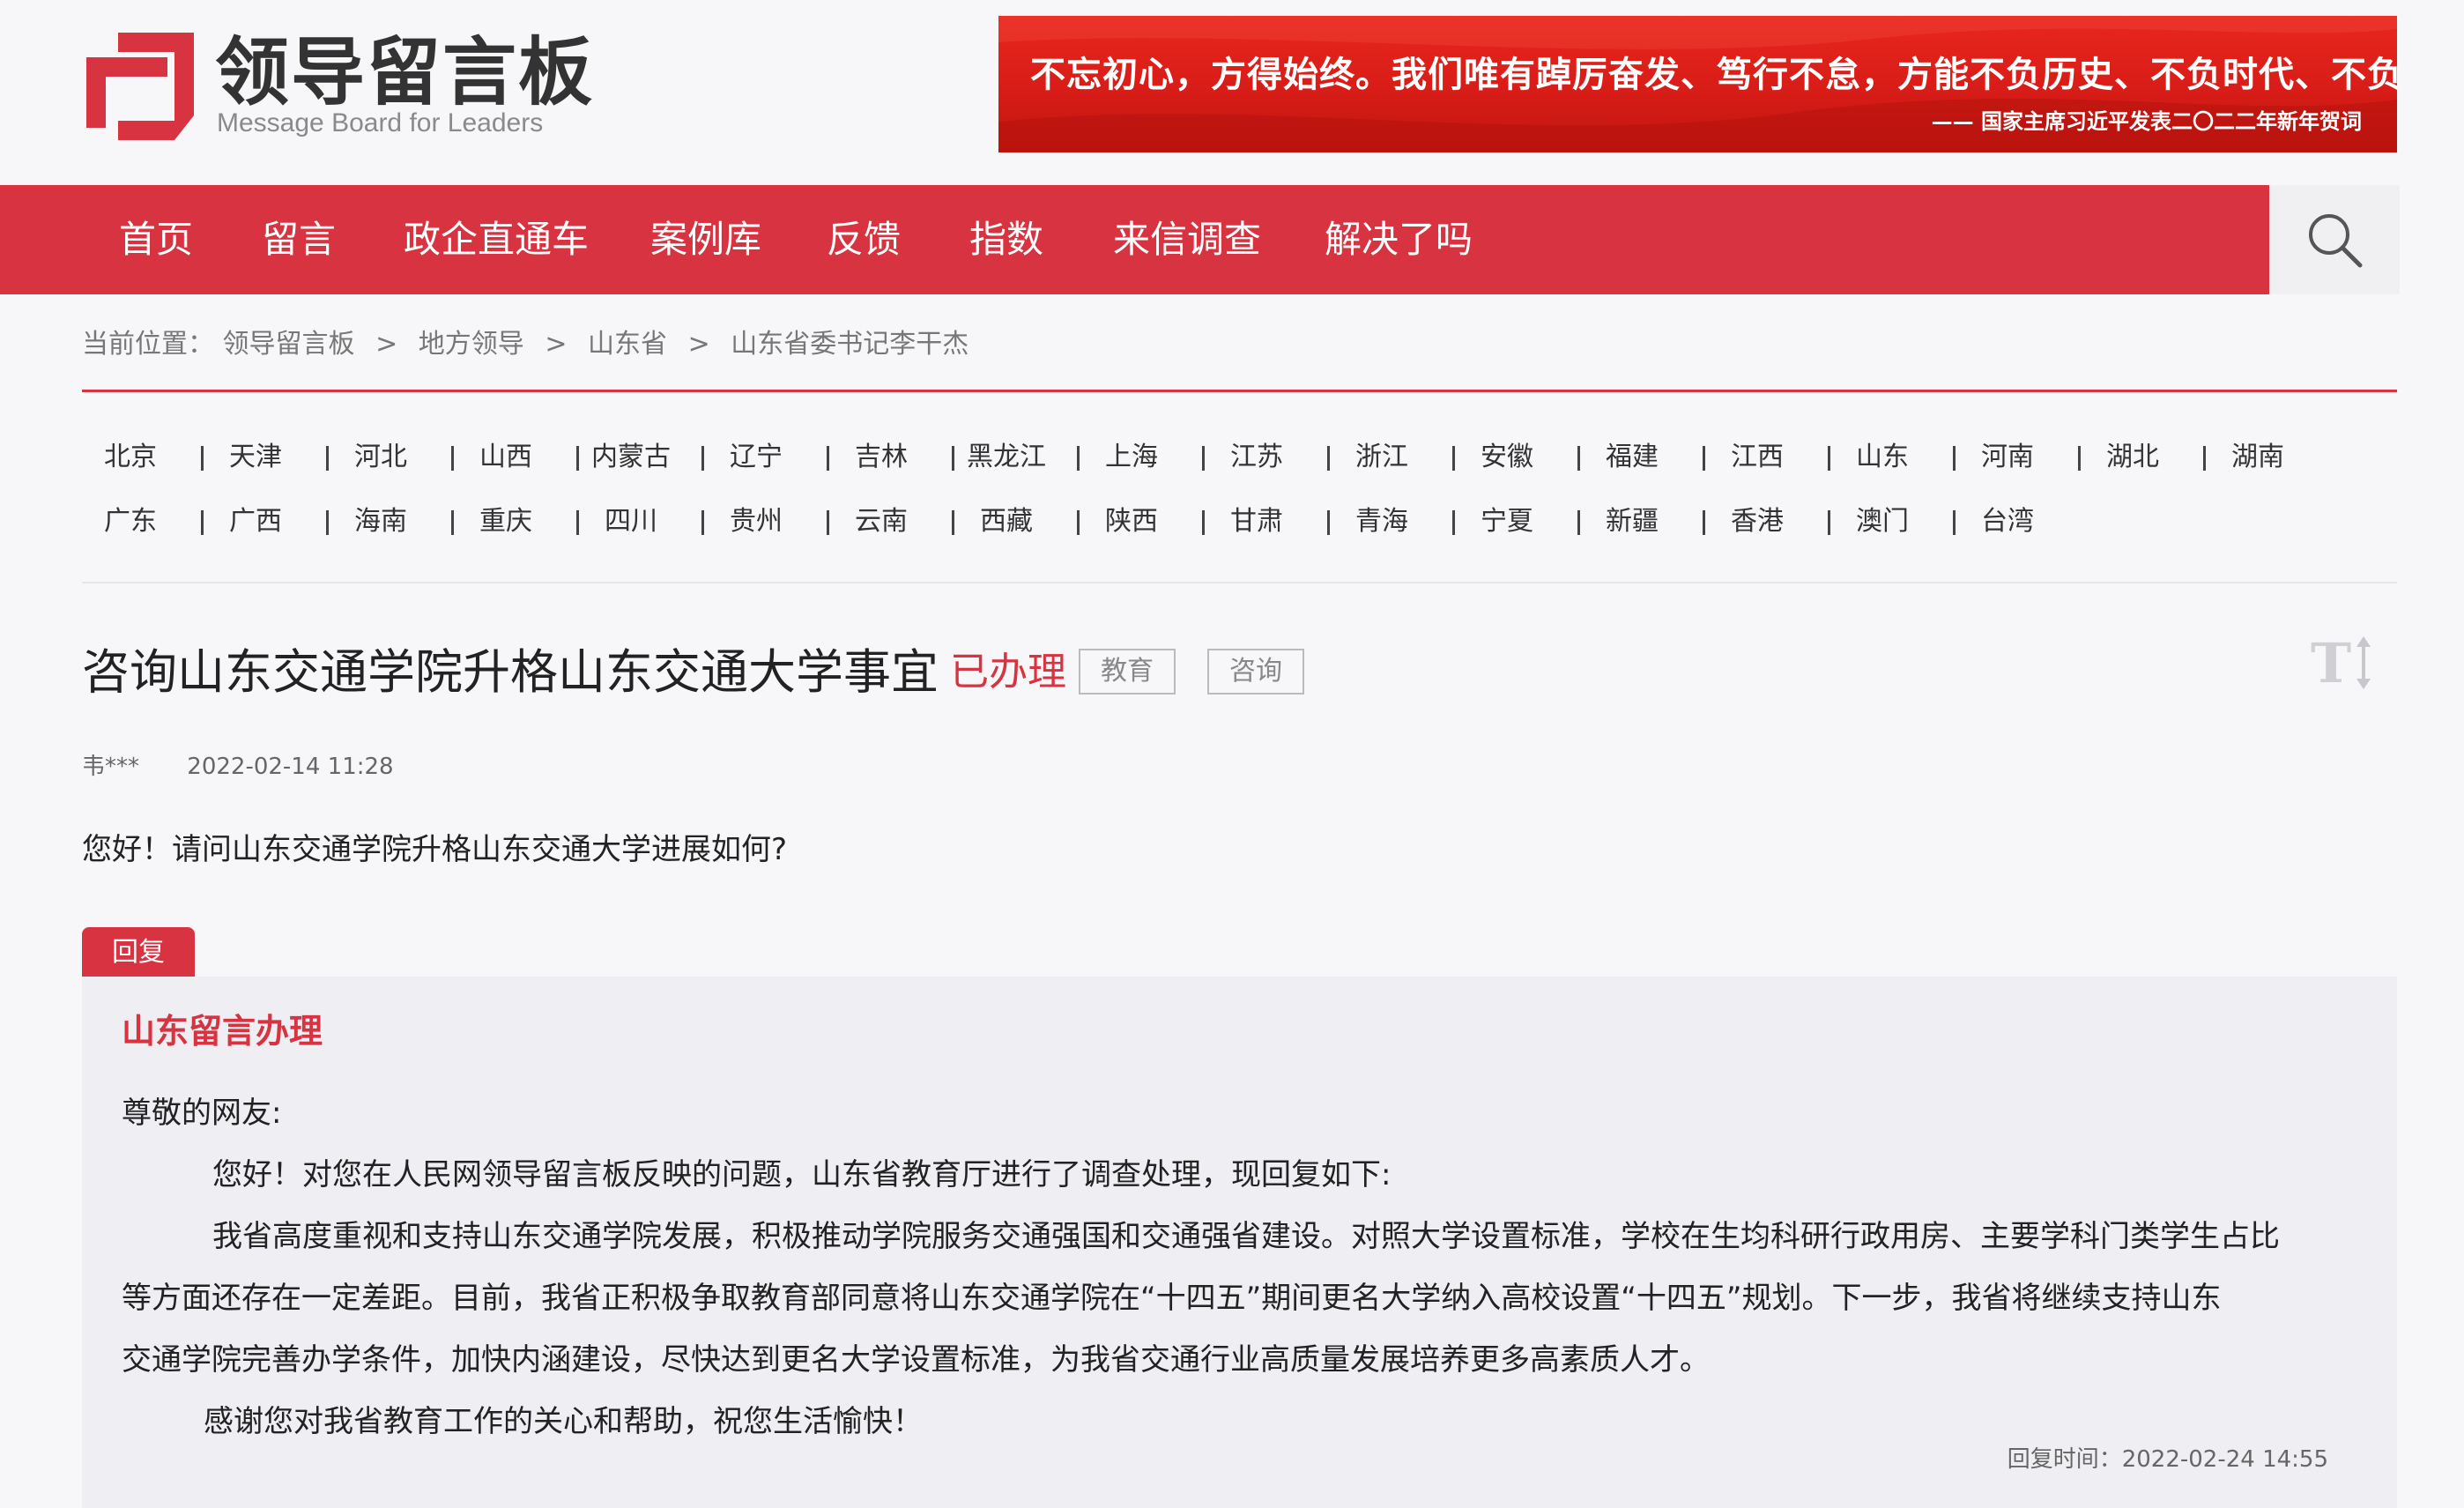 The image size is (2464, 1508). Describe the element at coordinates (138, 952) in the screenshot. I see `reply-tab: 回复` at that location.